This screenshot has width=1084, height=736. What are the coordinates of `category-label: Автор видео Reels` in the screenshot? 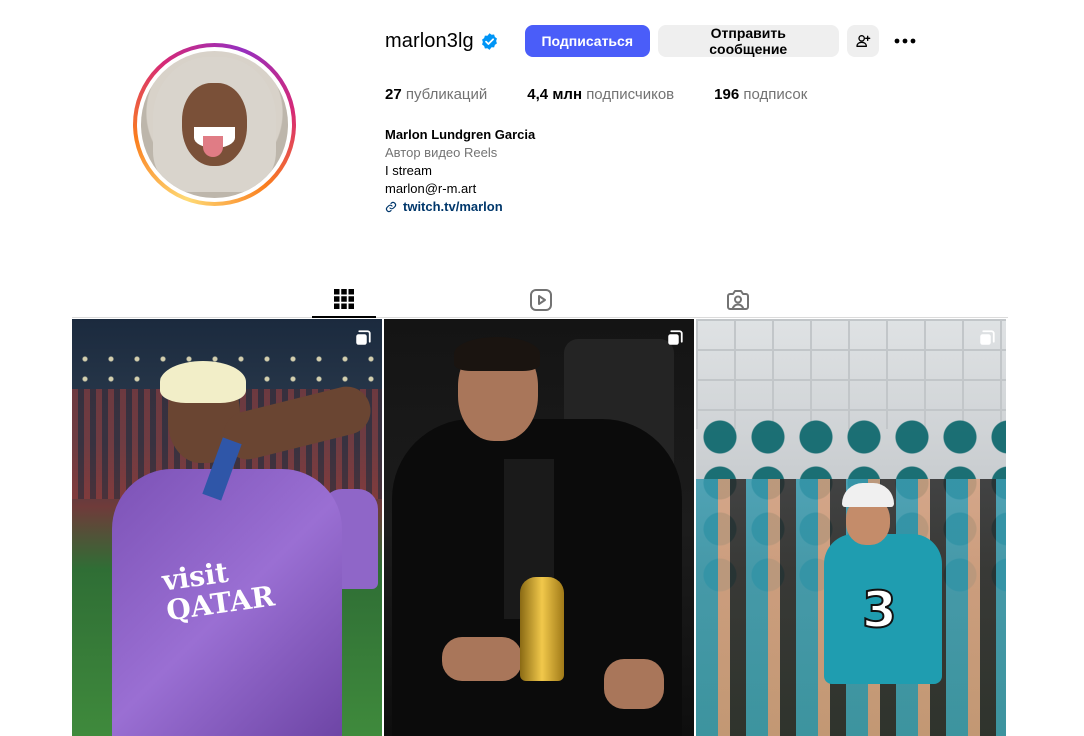 It's located at (441, 152).